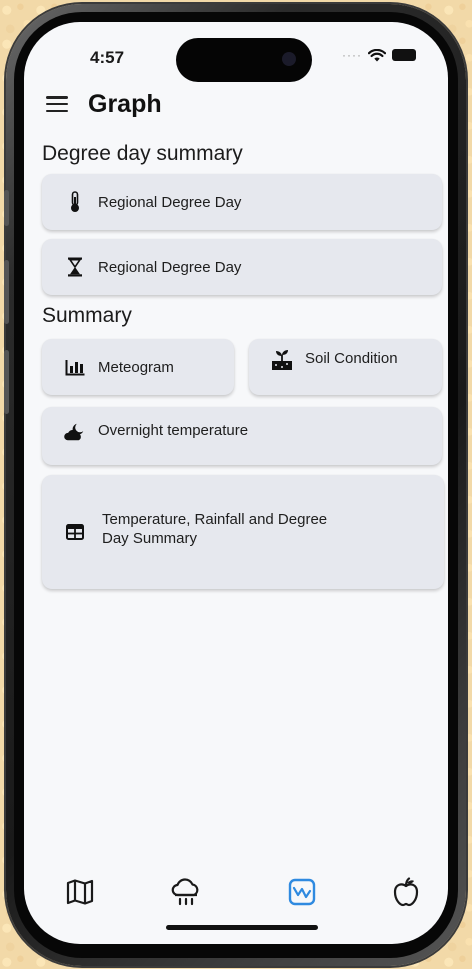  I want to click on status-bar: 4:57 ····, so click(236, 52).